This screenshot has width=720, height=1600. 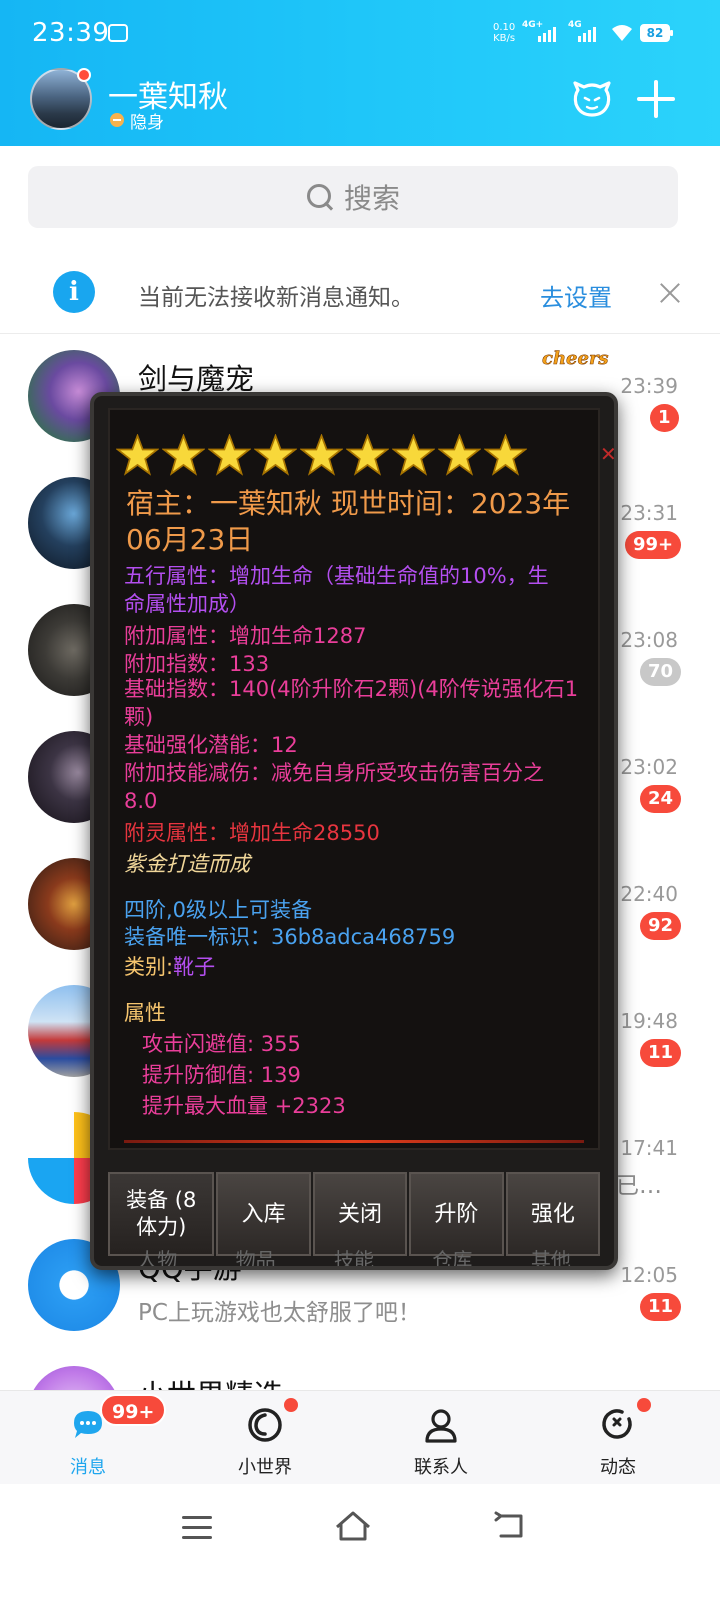 What do you see at coordinates (360, 73) in the screenshot?
I see `app-header: 23:39 0.10 KB/s 4G+ 4G 82 一葉知秋 隐身` at bounding box center [360, 73].